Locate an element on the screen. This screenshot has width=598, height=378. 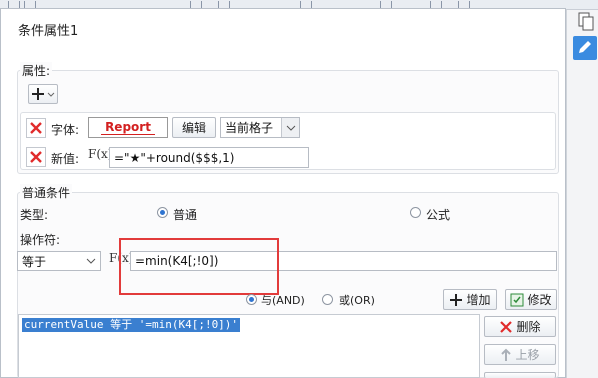
properties-legend: 属性: is located at coordinates (36, 70).